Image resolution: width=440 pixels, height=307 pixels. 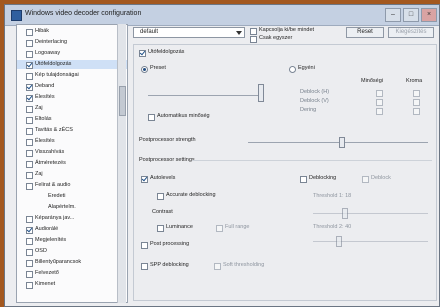 I want to click on deblocking-checkbox, so click(x=303, y=179).